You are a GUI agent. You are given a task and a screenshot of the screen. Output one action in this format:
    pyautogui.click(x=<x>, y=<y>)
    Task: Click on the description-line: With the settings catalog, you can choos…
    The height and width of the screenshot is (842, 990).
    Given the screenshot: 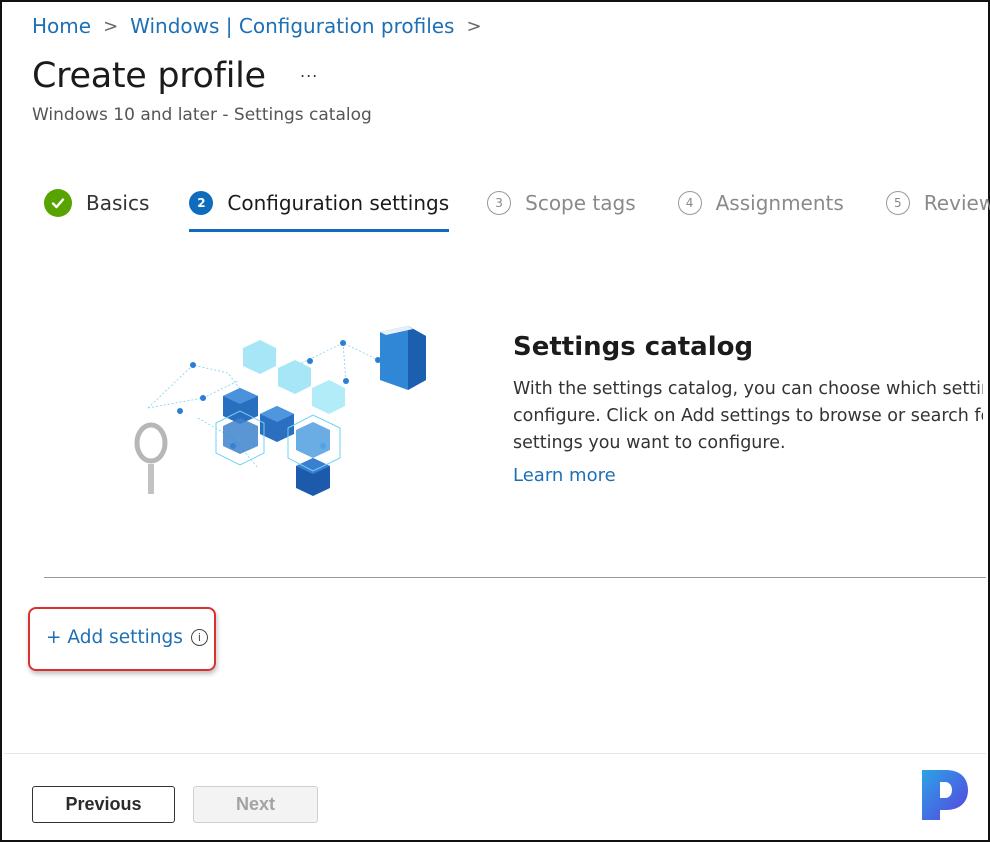 What is the action you would take?
    pyautogui.click(x=748, y=389)
    